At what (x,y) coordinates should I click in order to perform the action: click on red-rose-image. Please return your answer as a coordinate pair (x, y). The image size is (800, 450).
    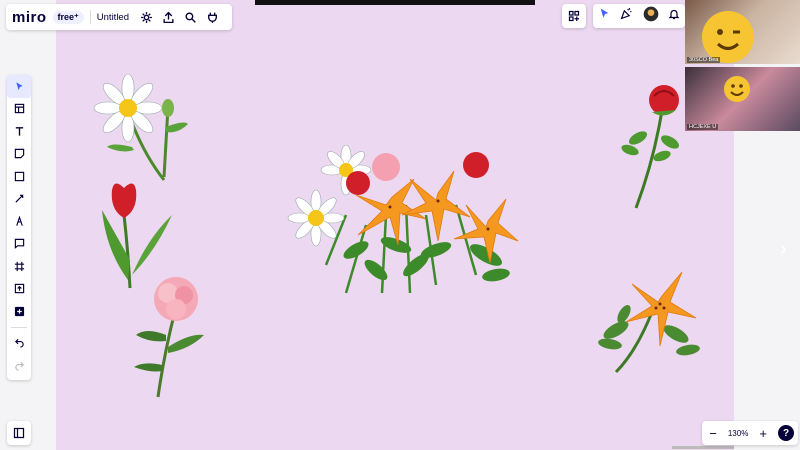
    Looking at the image, I should click on (653, 145).